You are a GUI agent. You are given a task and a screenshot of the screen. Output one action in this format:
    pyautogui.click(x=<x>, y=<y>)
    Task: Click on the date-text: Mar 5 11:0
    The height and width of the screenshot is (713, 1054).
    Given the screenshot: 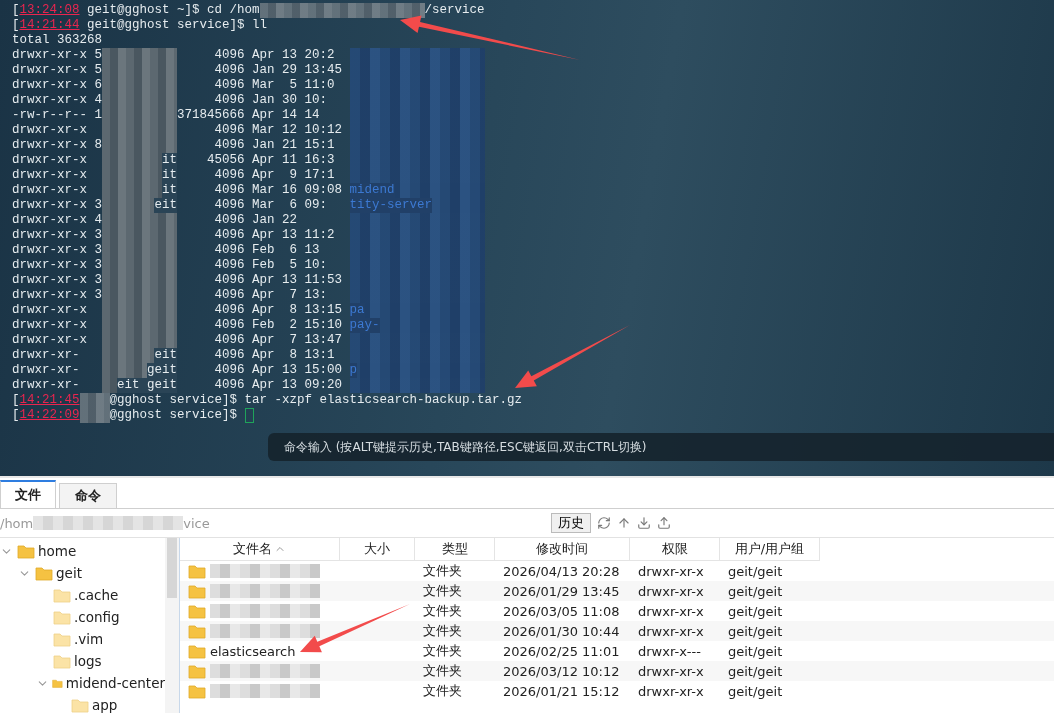 What is the action you would take?
    pyautogui.click(x=294, y=85)
    